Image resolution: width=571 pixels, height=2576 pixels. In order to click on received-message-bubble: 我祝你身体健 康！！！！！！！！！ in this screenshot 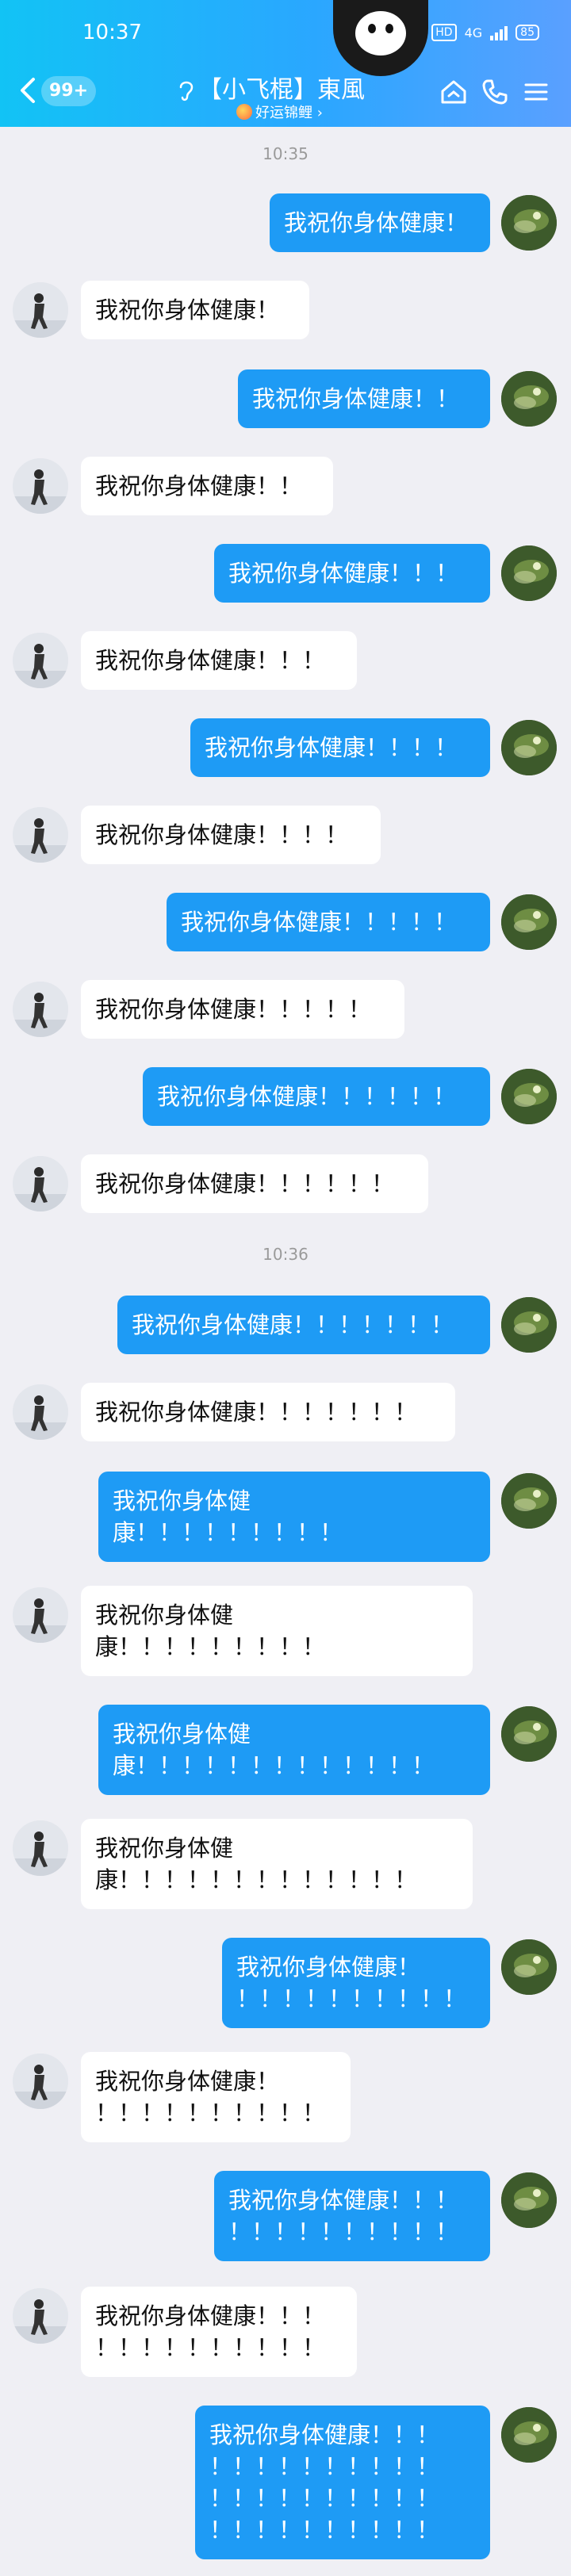, I will do `click(277, 1631)`.